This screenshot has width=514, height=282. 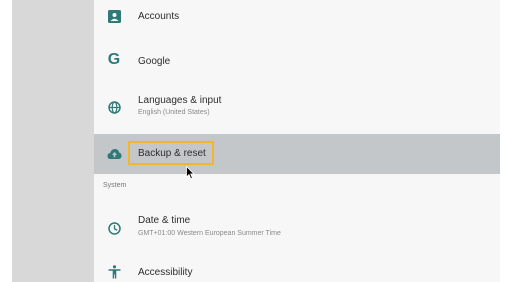 I want to click on google-g-icon: G, so click(x=114, y=59).